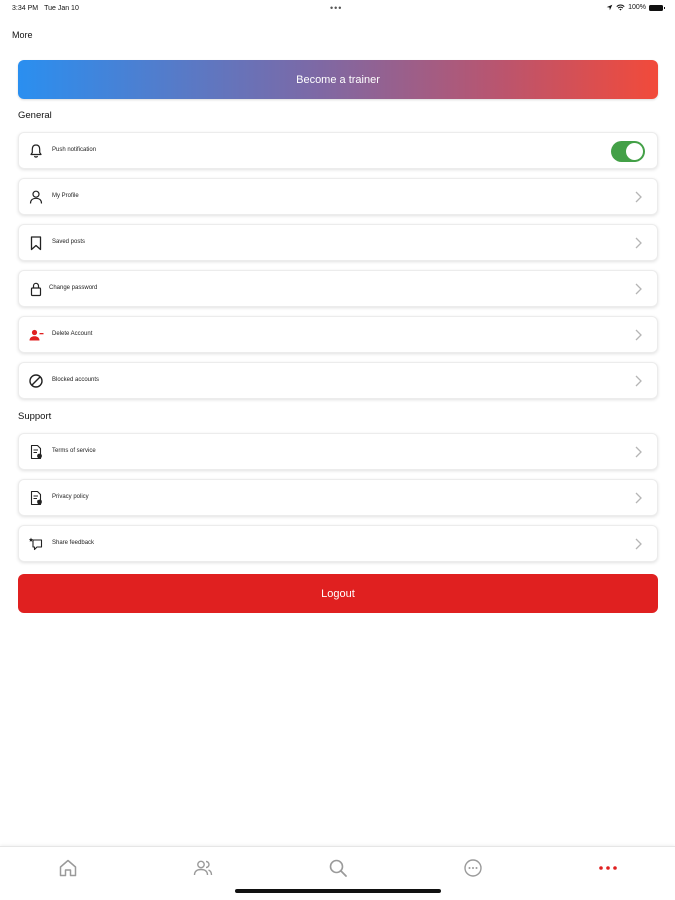 The width and height of the screenshot is (675, 900). What do you see at coordinates (338, 288) in the screenshot?
I see `change-password-row: Change password` at bounding box center [338, 288].